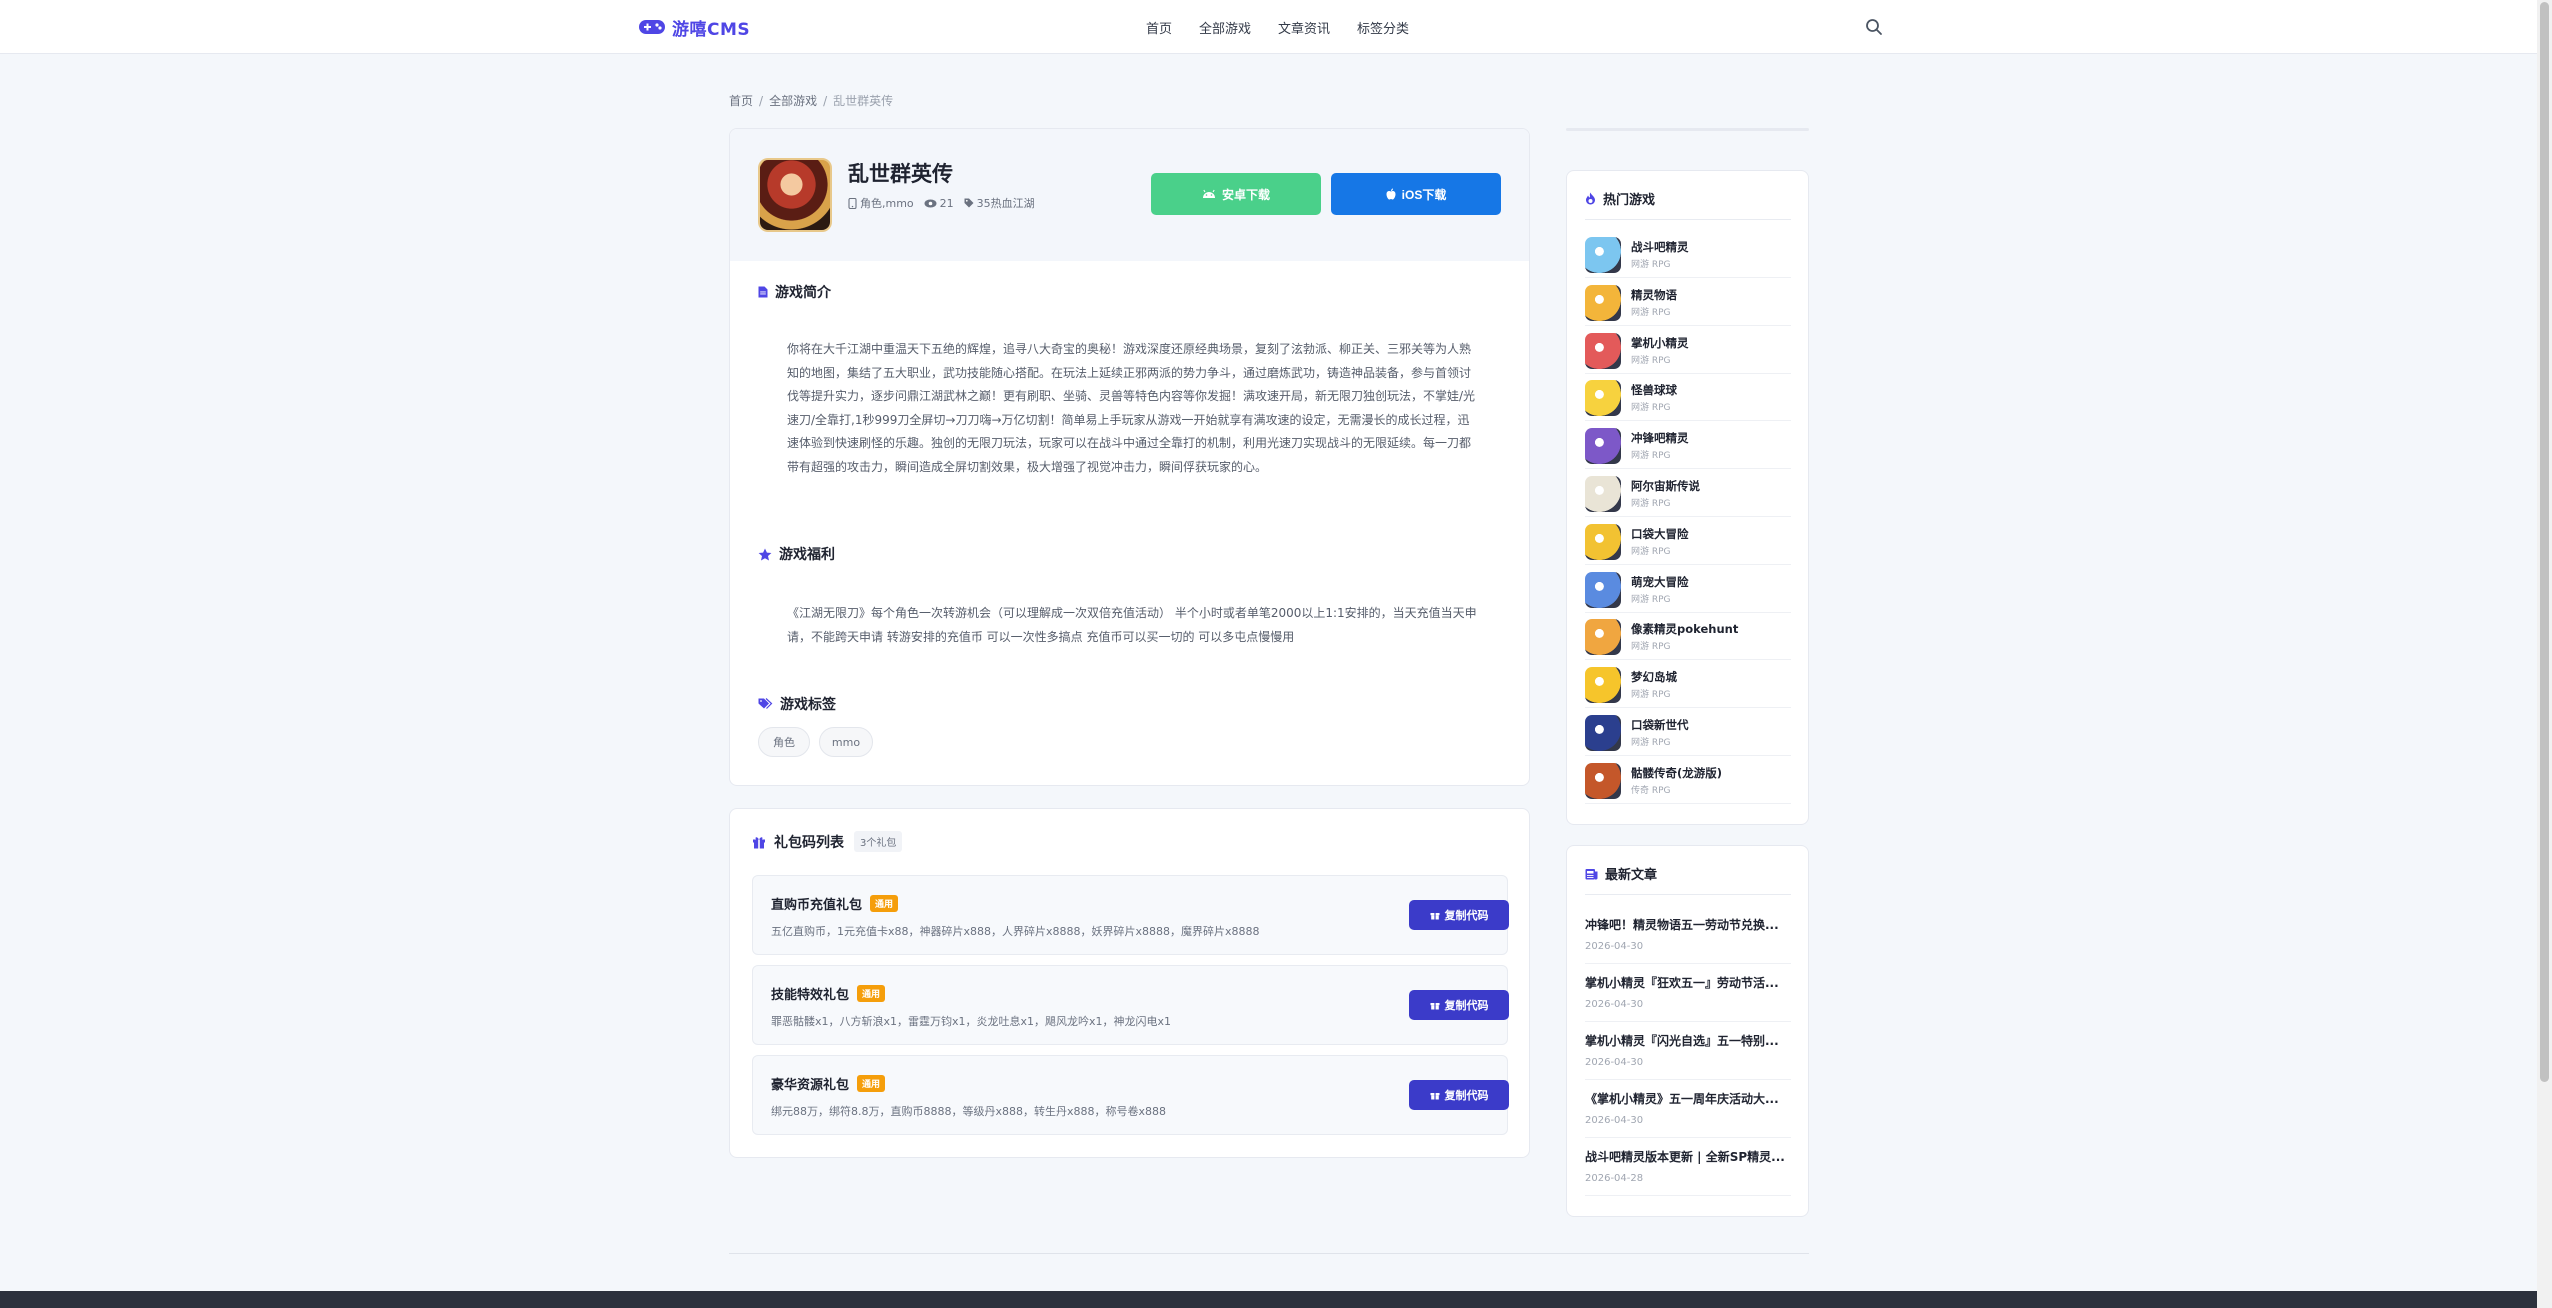 The height and width of the screenshot is (1308, 2552). I want to click on hot-game-item: 像素精灵pokehunt 网游 RPG, so click(1688, 637).